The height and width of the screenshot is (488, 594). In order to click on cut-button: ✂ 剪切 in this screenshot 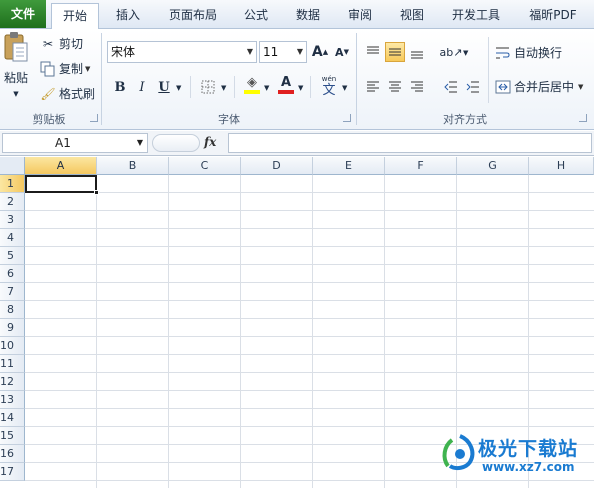, I will do `click(61, 43)`.